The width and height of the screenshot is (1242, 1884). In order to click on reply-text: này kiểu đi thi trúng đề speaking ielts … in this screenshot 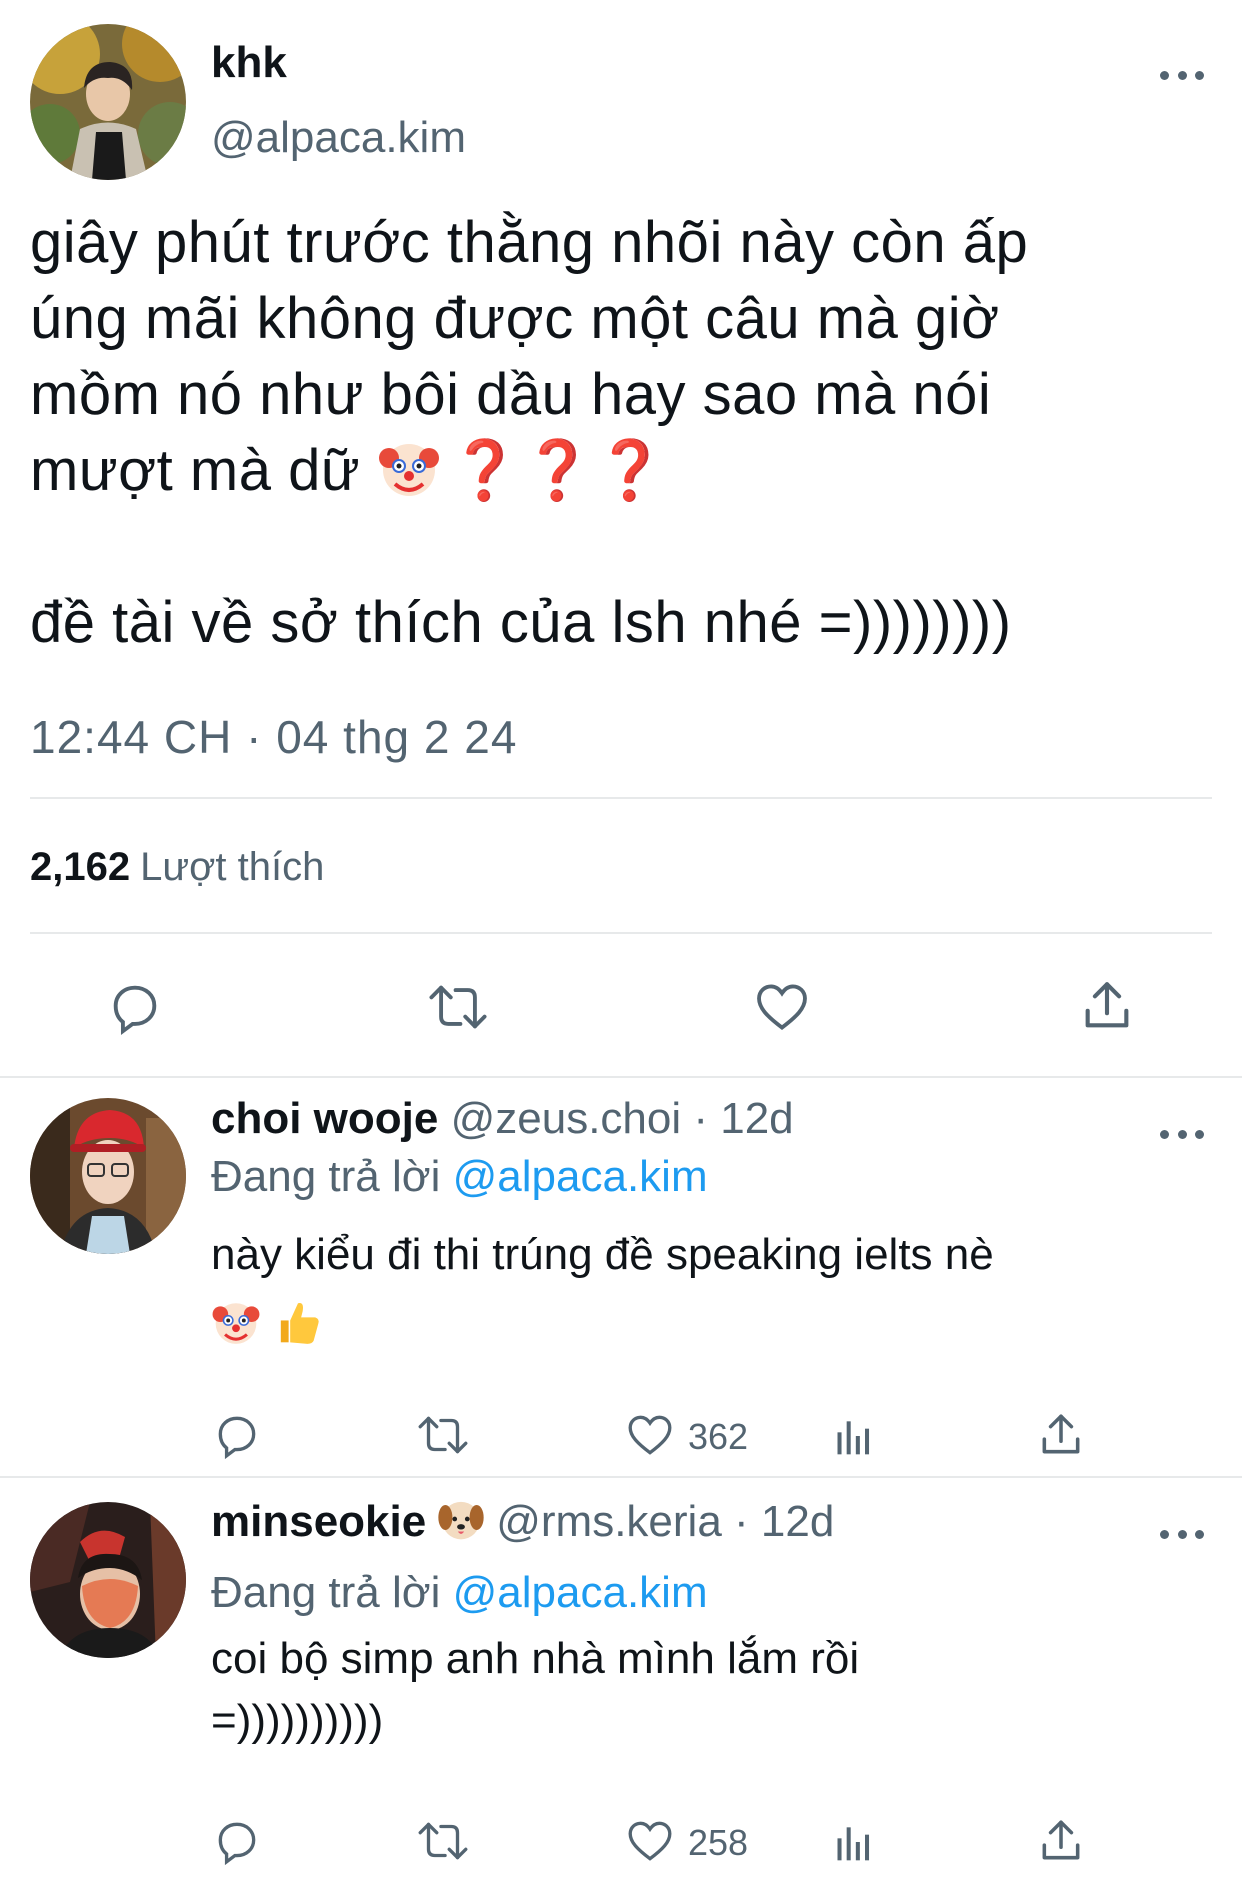, I will do `click(691, 1291)`.